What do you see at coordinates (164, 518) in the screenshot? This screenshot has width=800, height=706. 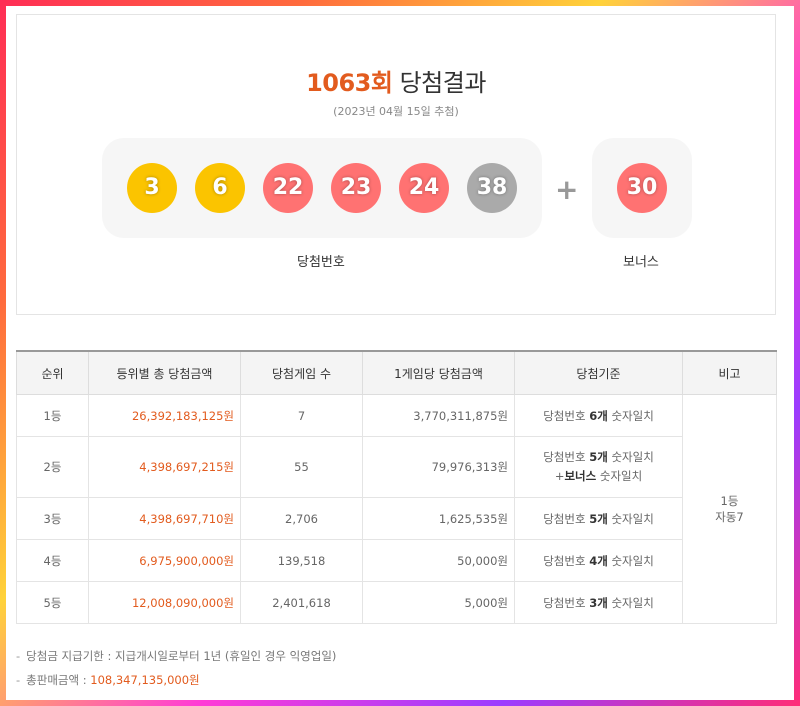 I see `total-prize-cell: 4,398,697,710원` at bounding box center [164, 518].